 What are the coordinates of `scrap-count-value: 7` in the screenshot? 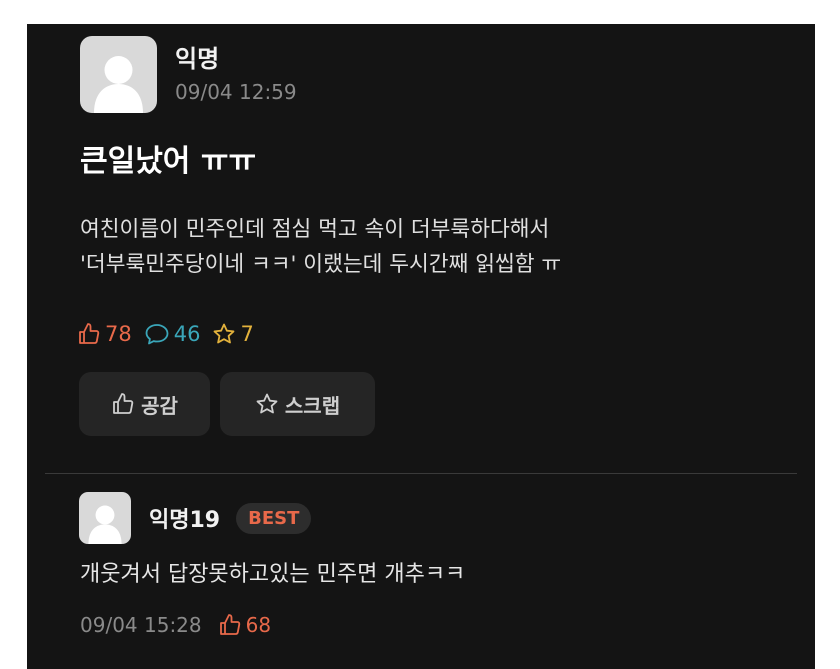 It's located at (247, 334).